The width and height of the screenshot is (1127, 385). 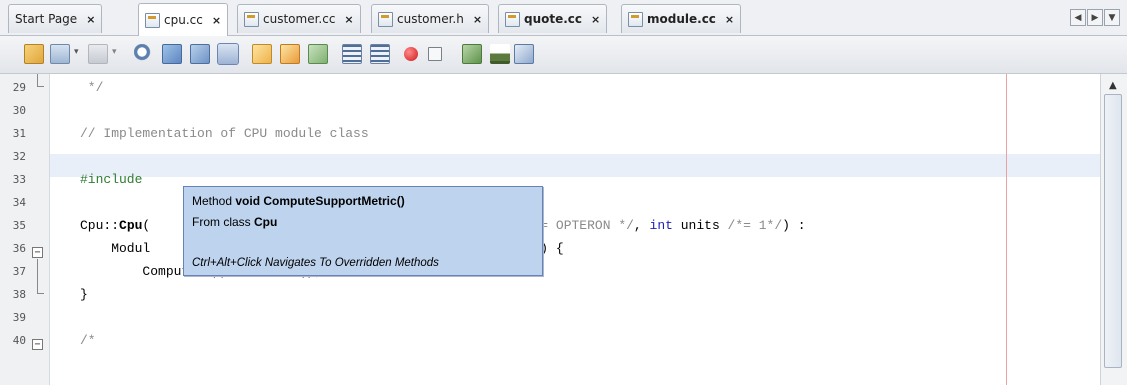 I want to click on code-token: // Implementation of CPU module class, so click(x=224, y=133).